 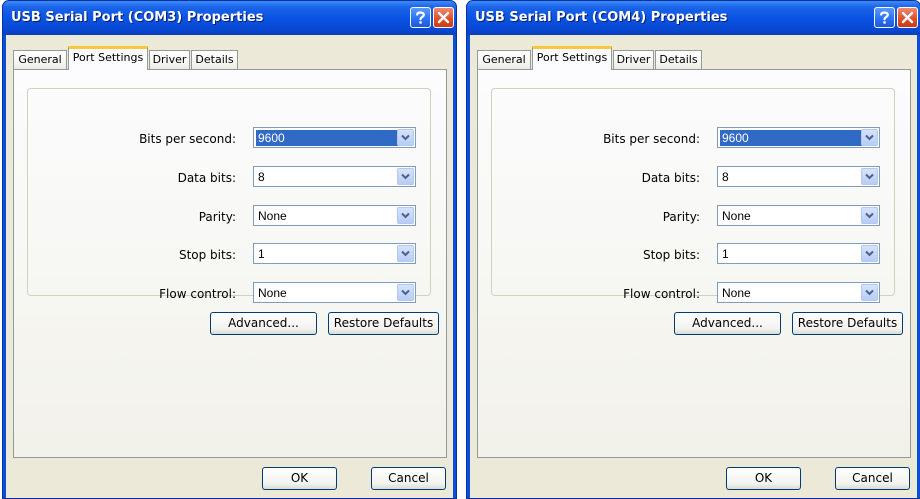 What do you see at coordinates (137, 17) in the screenshot?
I see `window-title: USB Serial Port (COM3) Properties` at bounding box center [137, 17].